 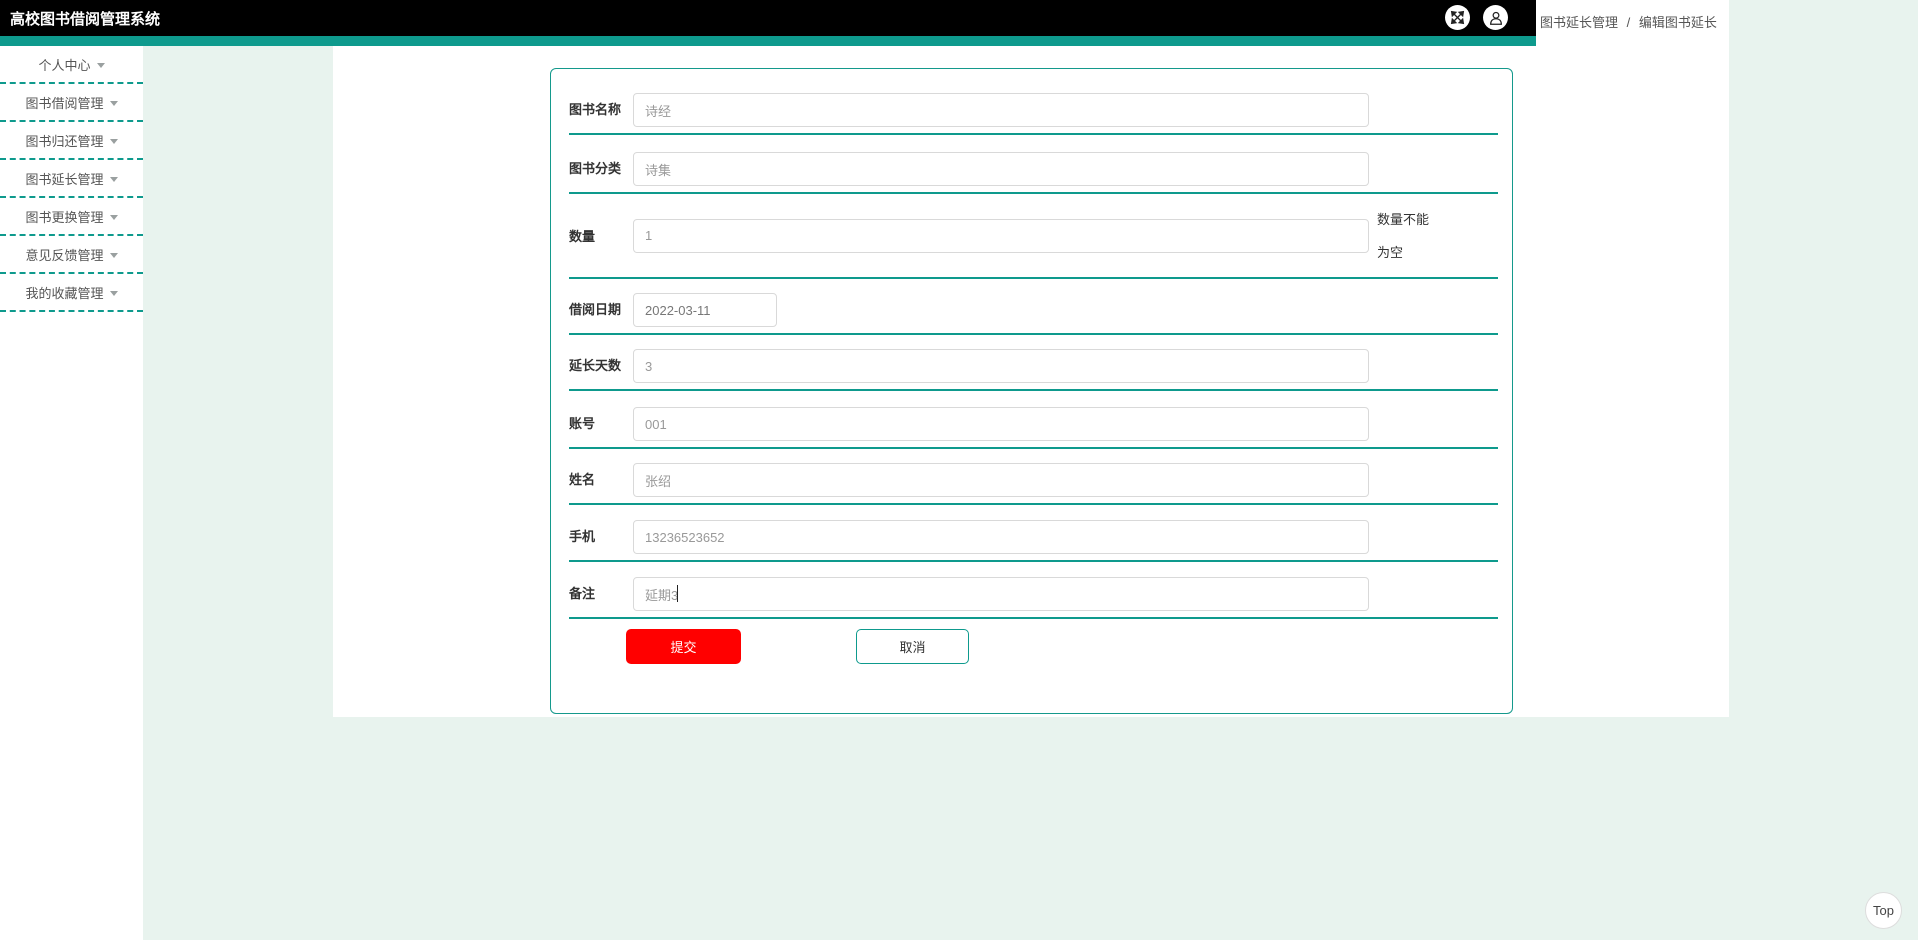 What do you see at coordinates (64, 293) in the screenshot?
I see `sidebar-item-label: 我的收藏管理` at bounding box center [64, 293].